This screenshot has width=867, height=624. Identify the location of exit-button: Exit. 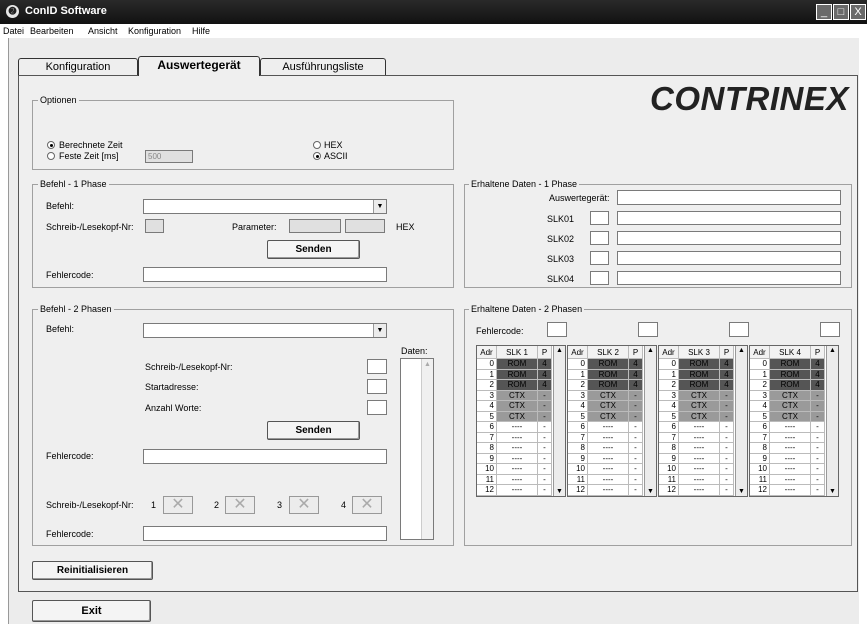
(91, 611).